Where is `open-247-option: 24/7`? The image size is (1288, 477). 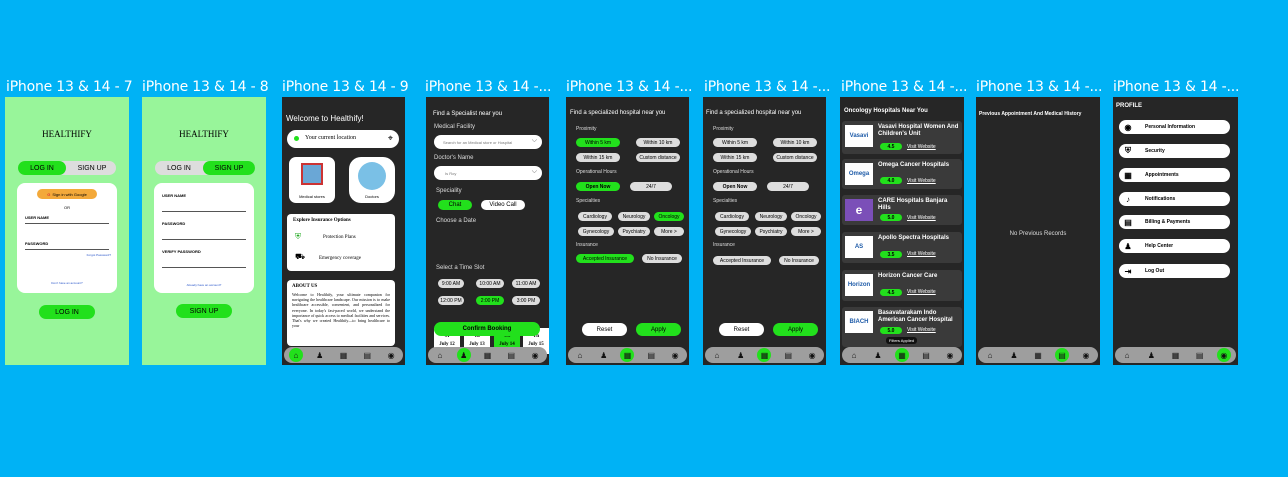 open-247-option: 24/7 is located at coordinates (651, 186).